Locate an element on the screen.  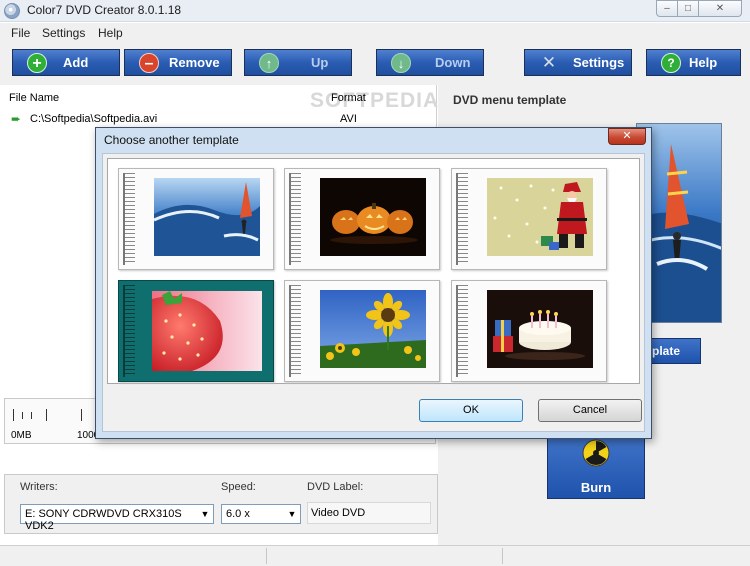
add-button-label: Add is located at coordinates (76, 62).